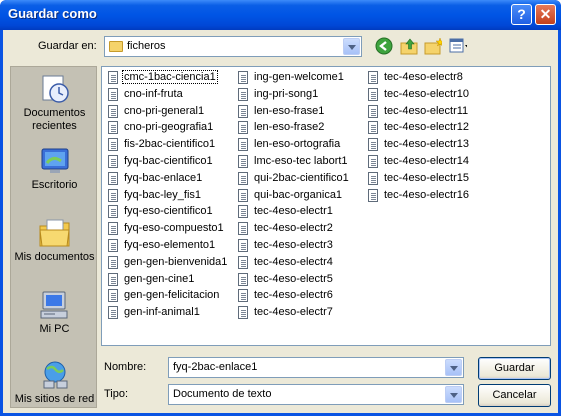 The height and width of the screenshot is (416, 561). I want to click on folder-icon, so click(116, 46).